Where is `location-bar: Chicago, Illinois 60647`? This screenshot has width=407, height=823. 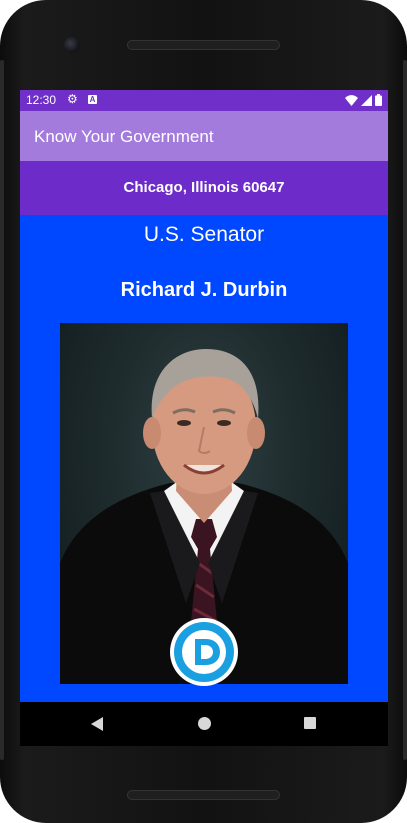
location-bar: Chicago, Illinois 60647 is located at coordinates (204, 188).